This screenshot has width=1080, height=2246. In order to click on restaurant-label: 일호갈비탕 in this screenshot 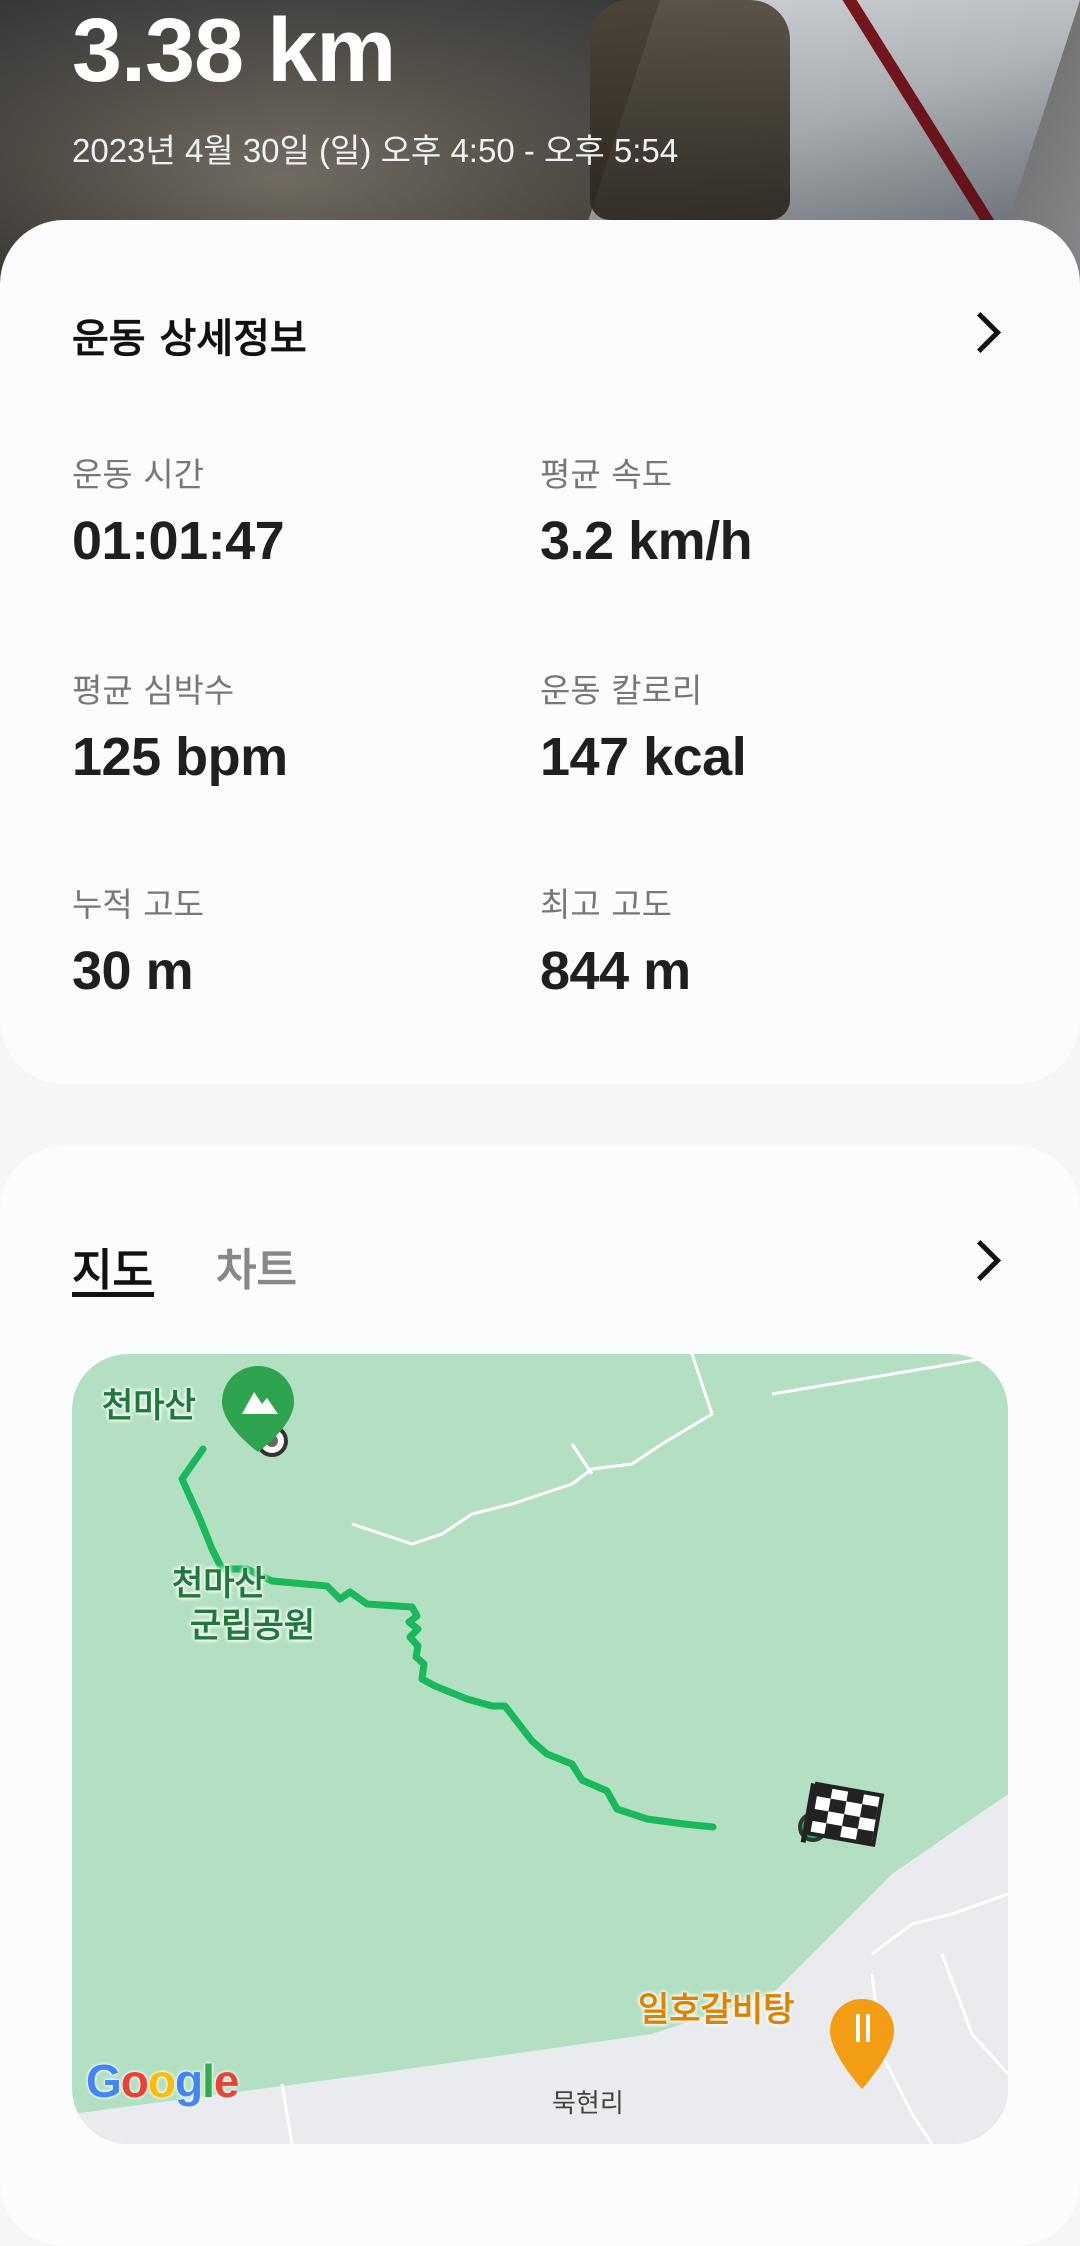, I will do `click(716, 2010)`.